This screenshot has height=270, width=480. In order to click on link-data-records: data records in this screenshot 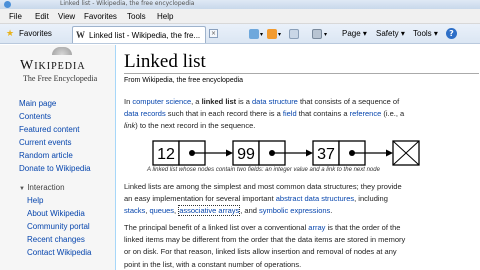, I will do `click(145, 113)`.